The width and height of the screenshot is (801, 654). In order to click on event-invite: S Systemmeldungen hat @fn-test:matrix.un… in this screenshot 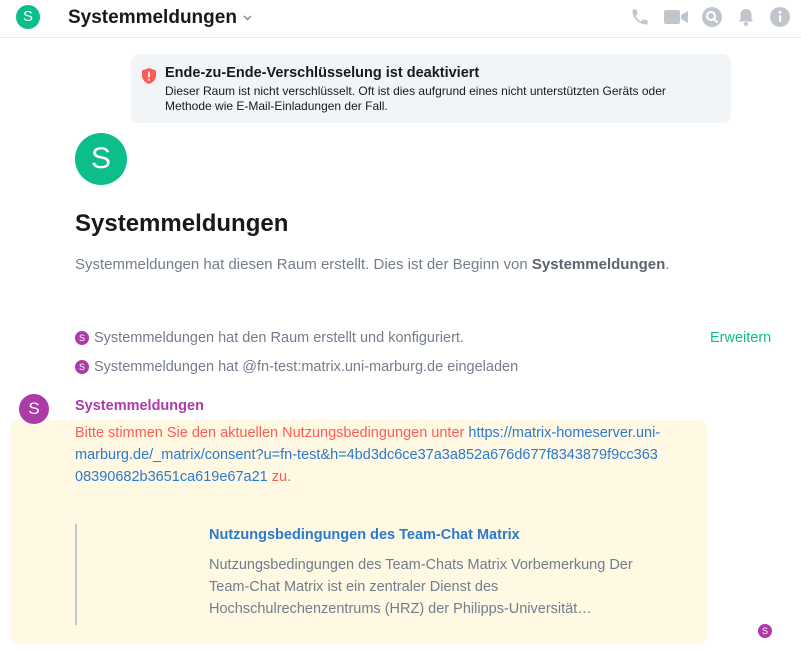, I will do `click(296, 367)`.